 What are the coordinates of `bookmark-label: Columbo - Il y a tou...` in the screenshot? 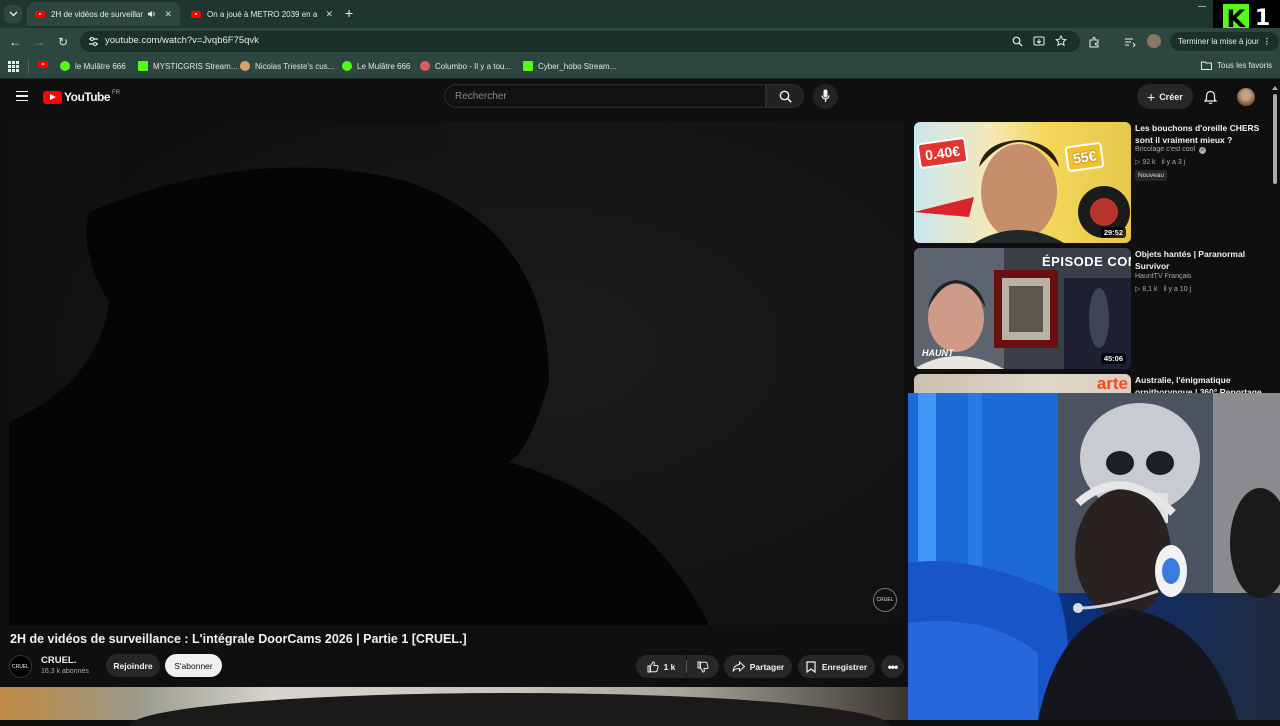 It's located at (473, 66).